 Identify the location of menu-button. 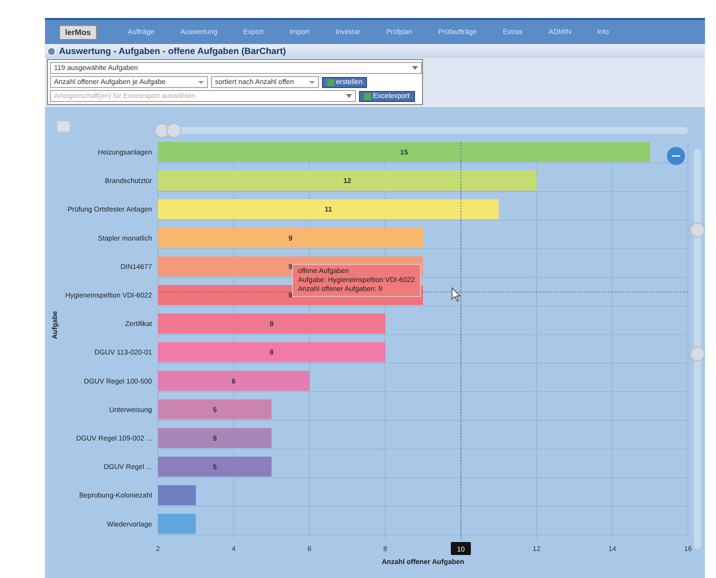
(63, 126).